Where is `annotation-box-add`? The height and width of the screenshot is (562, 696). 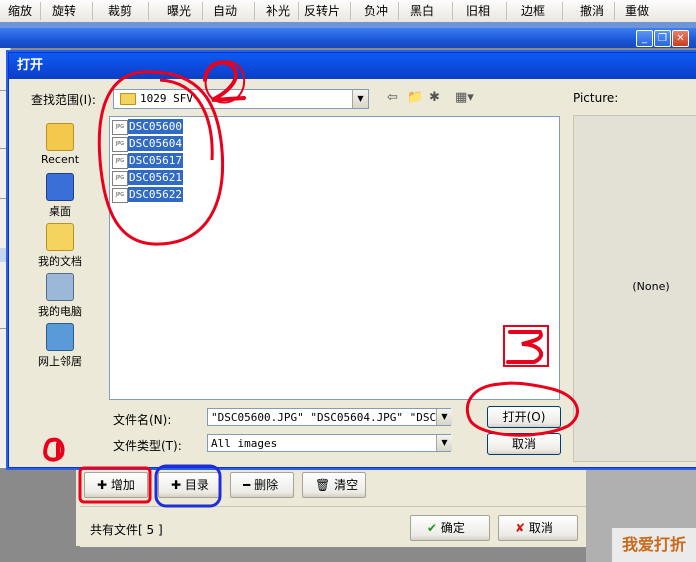 annotation-box-add is located at coordinates (115, 485).